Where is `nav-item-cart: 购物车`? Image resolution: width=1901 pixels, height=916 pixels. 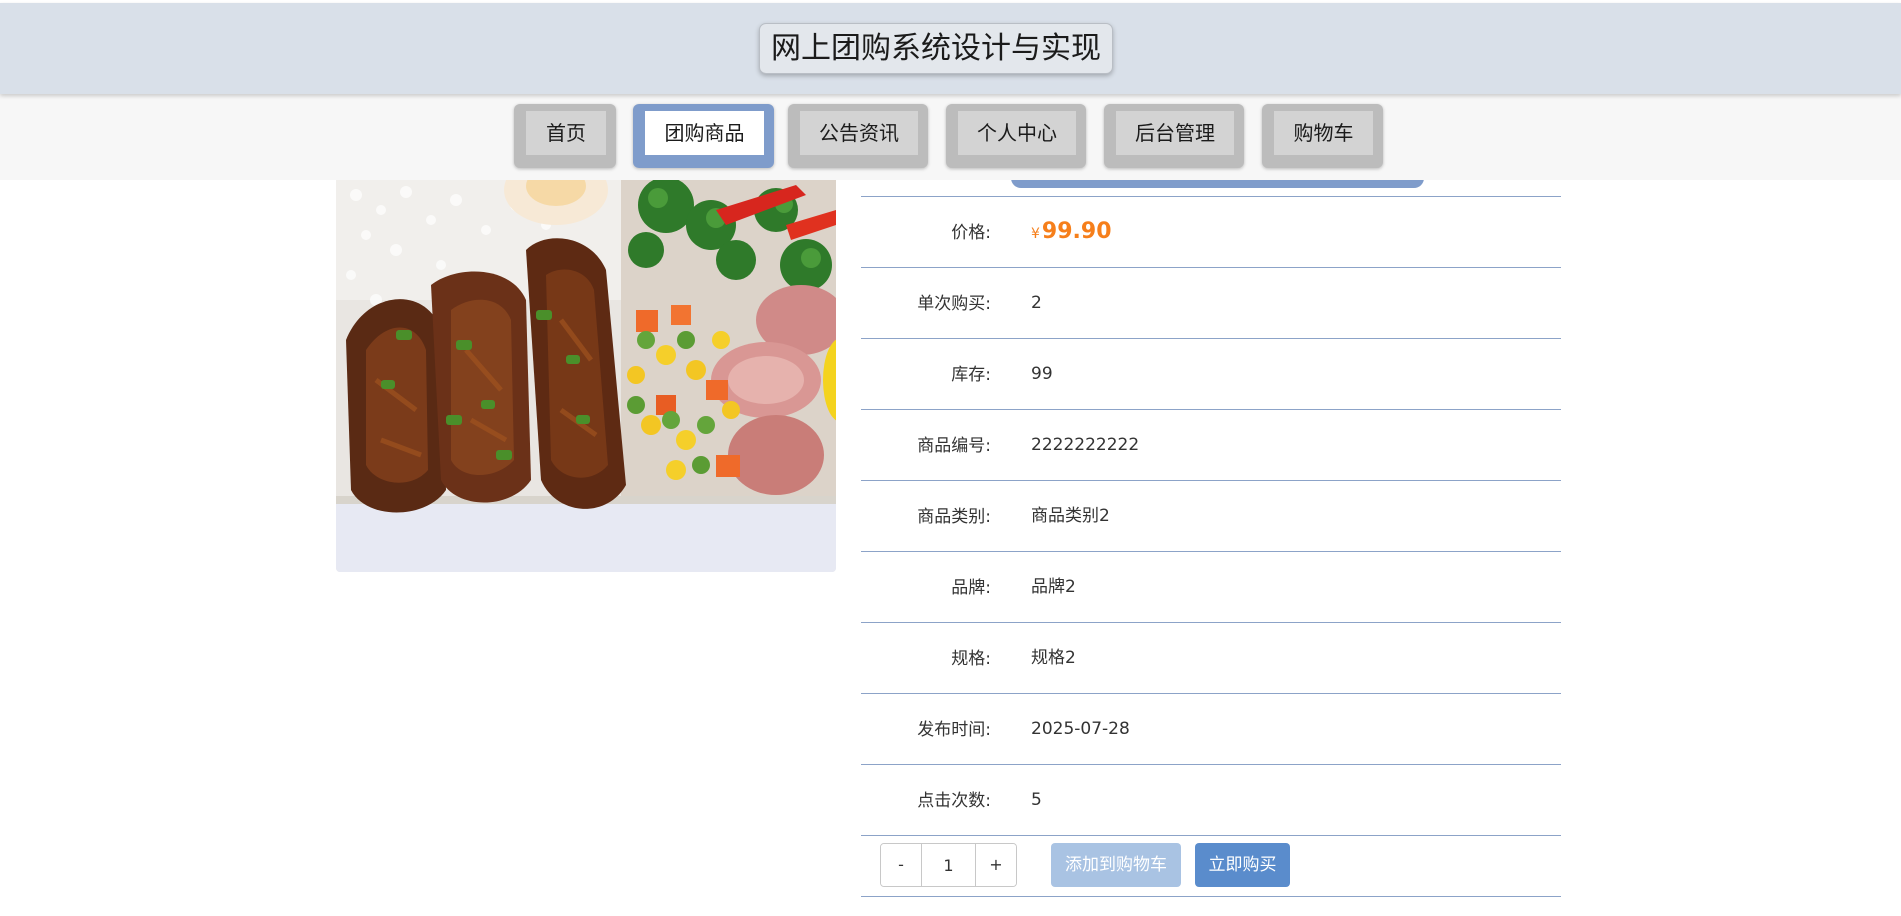
nav-item-cart: 购物车 is located at coordinates (1322, 136).